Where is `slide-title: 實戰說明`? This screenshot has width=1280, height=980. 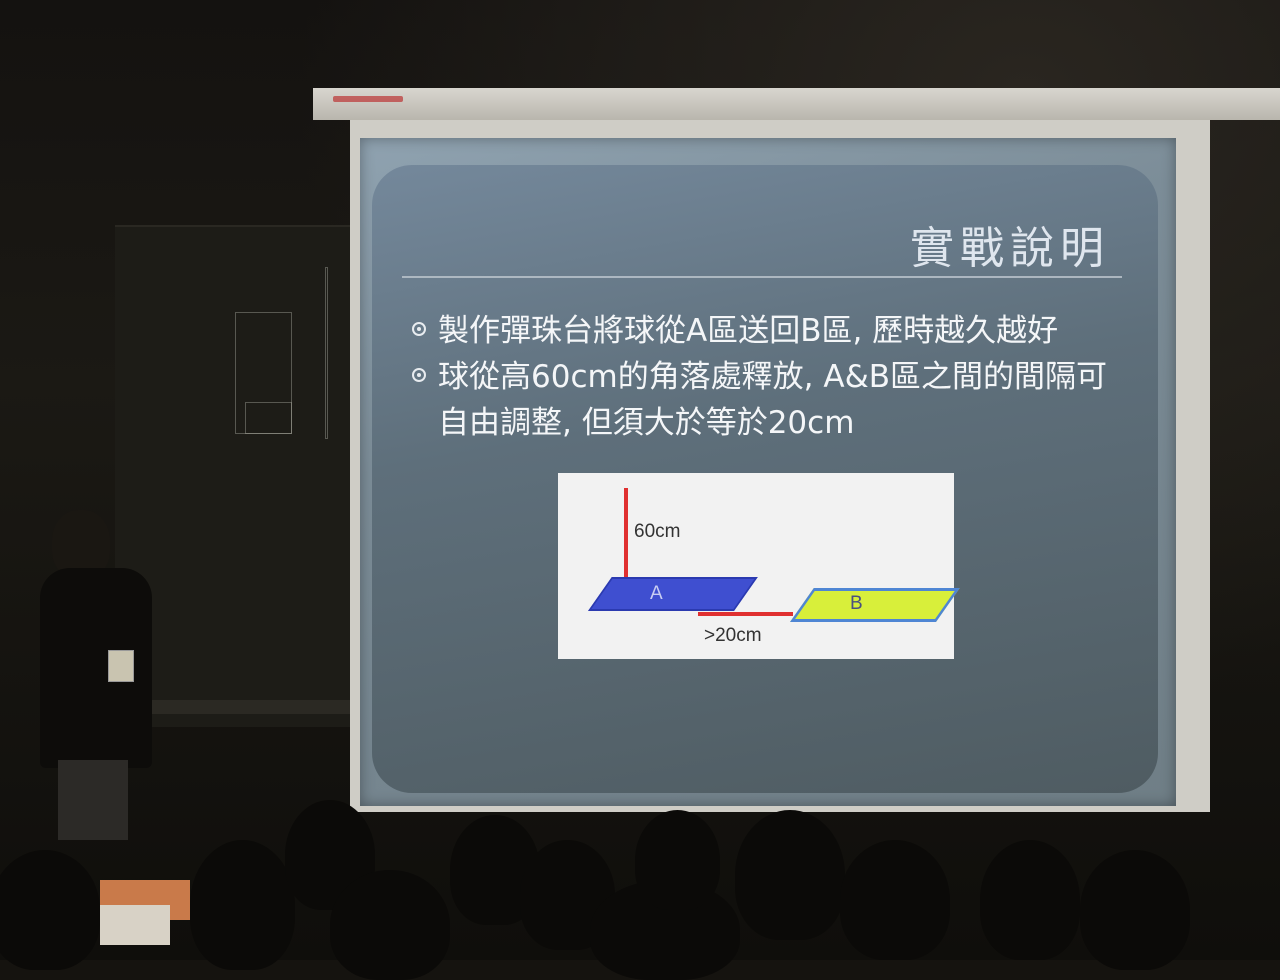
slide-title: 實戰說明 is located at coordinates (1010, 248).